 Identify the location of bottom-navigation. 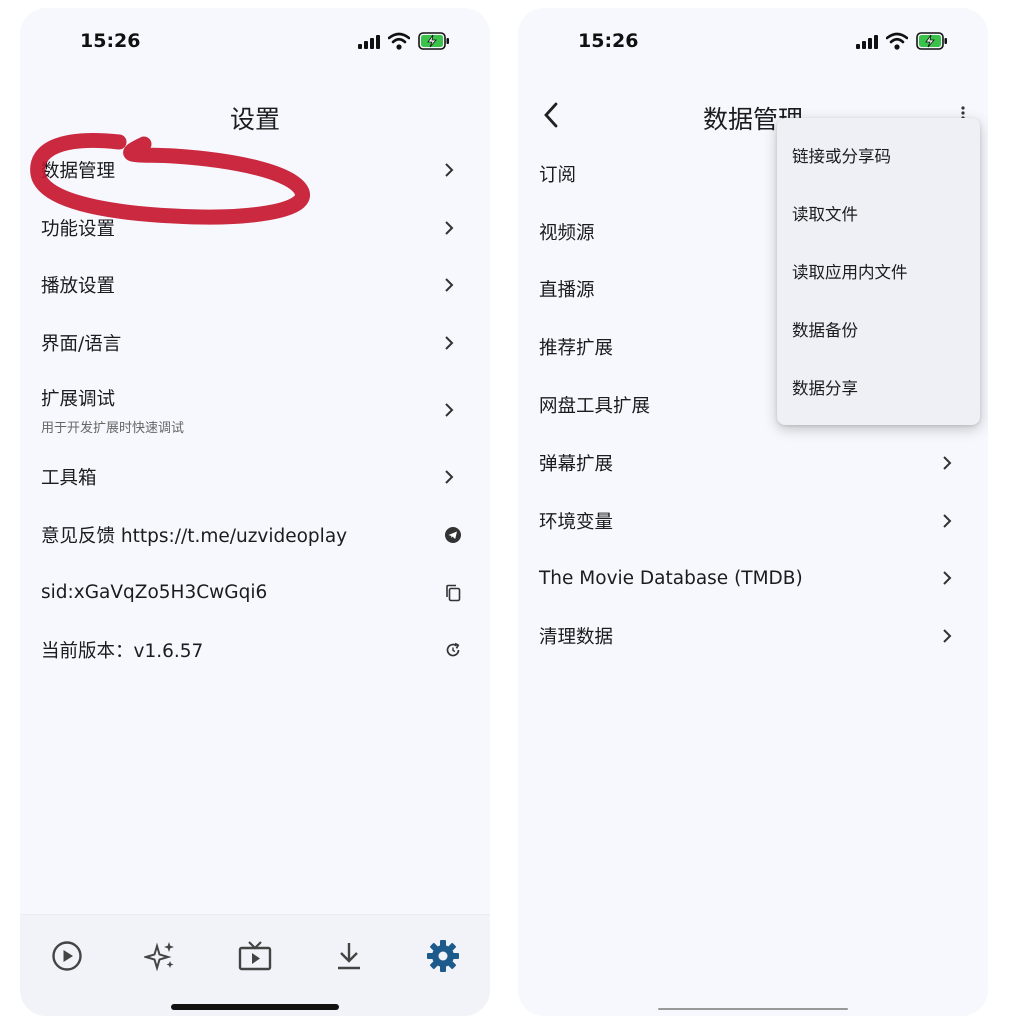
(255, 965).